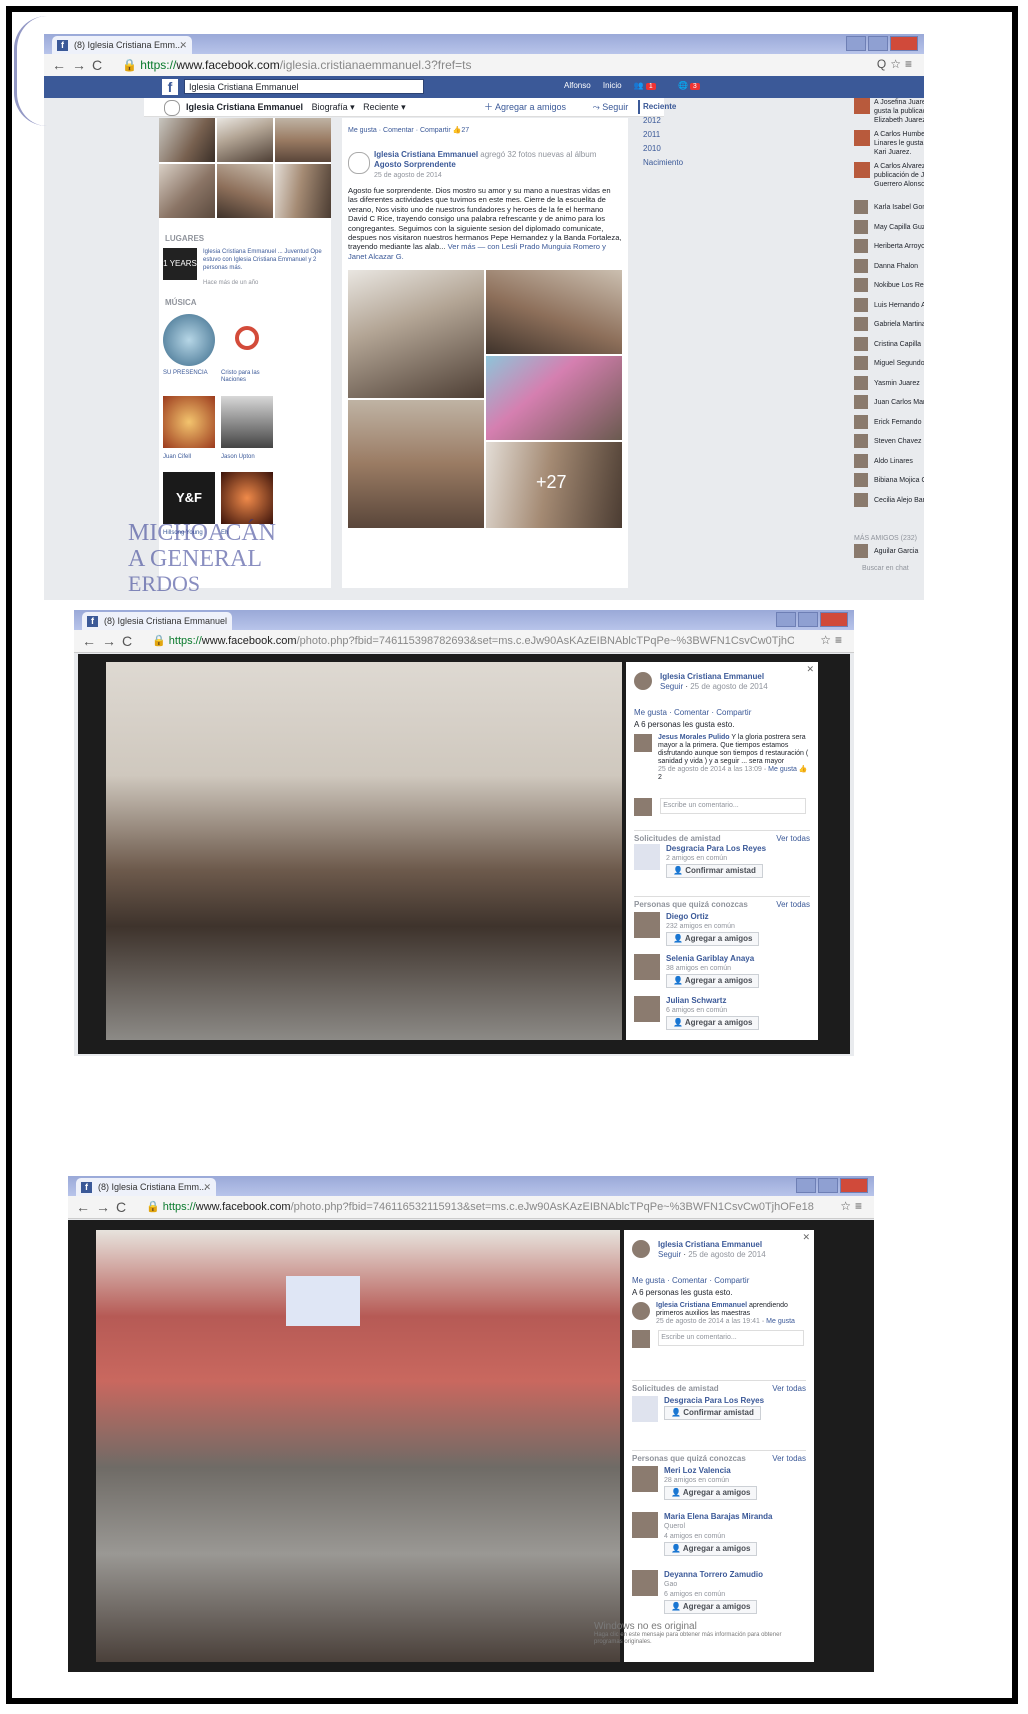 This screenshot has width=1028, height=1714. I want to click on follow-button: ⤳ Seguir, so click(617, 107).